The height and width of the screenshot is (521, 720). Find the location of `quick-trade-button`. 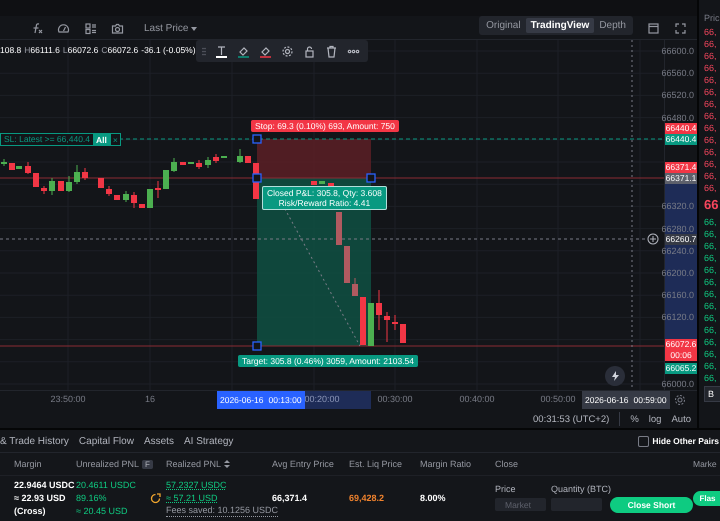

quick-trade-button is located at coordinates (615, 376).